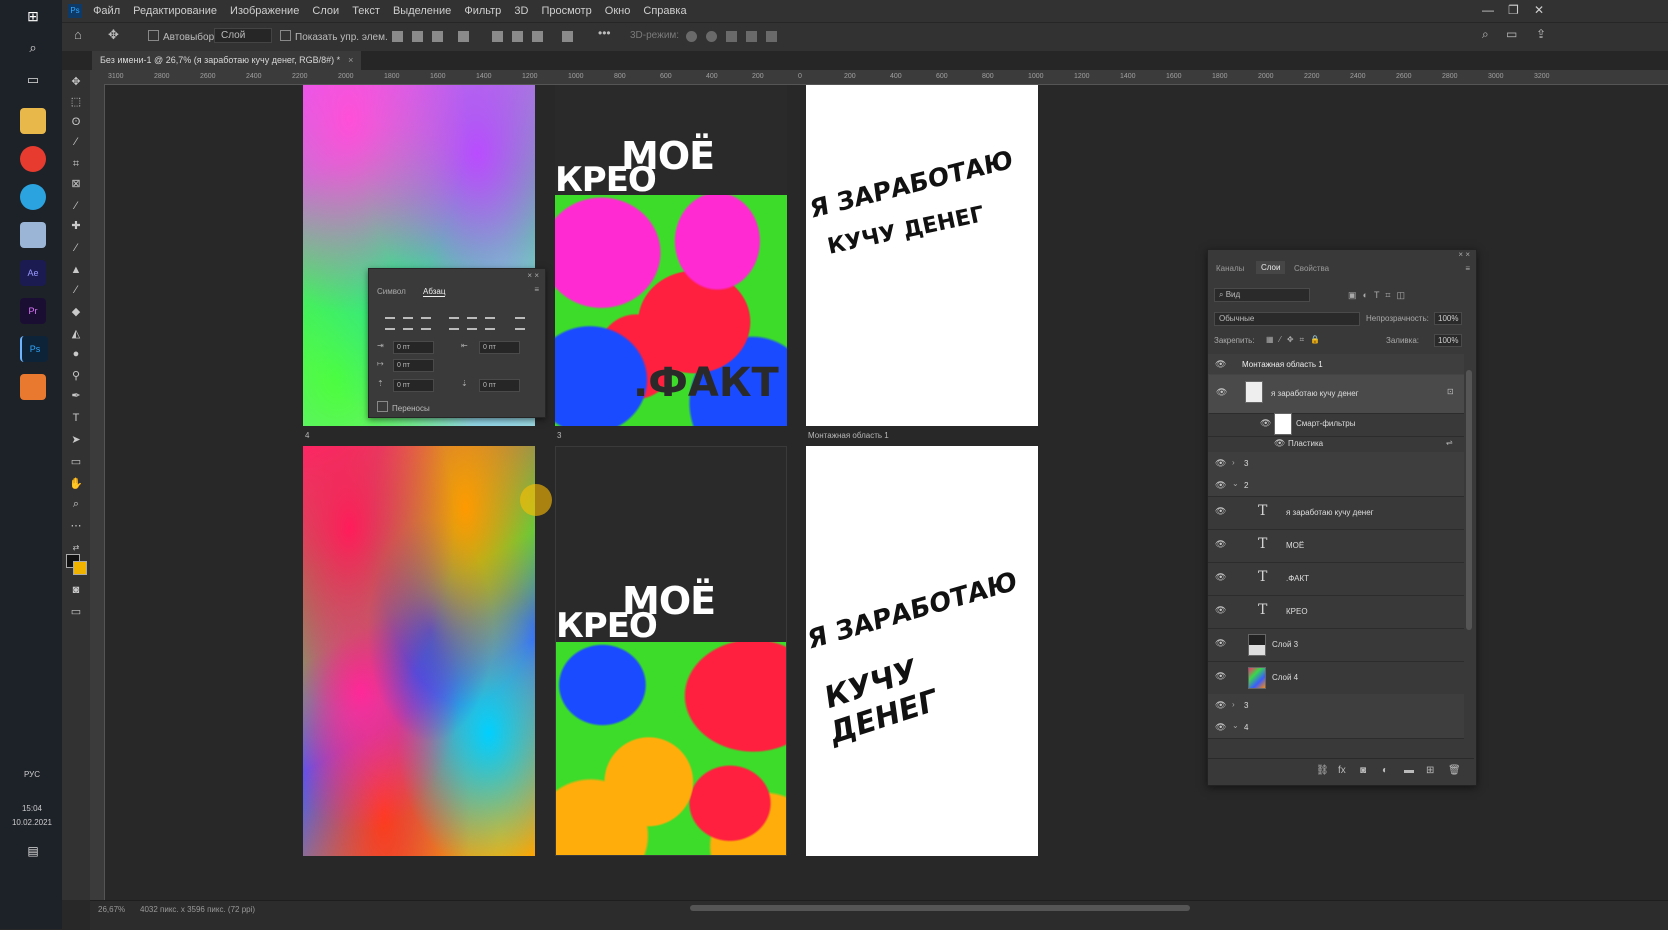 The image size is (1668, 930). What do you see at coordinates (1287, 319) in the screenshot?
I see `blend-mode-dropdown: Обычные` at bounding box center [1287, 319].